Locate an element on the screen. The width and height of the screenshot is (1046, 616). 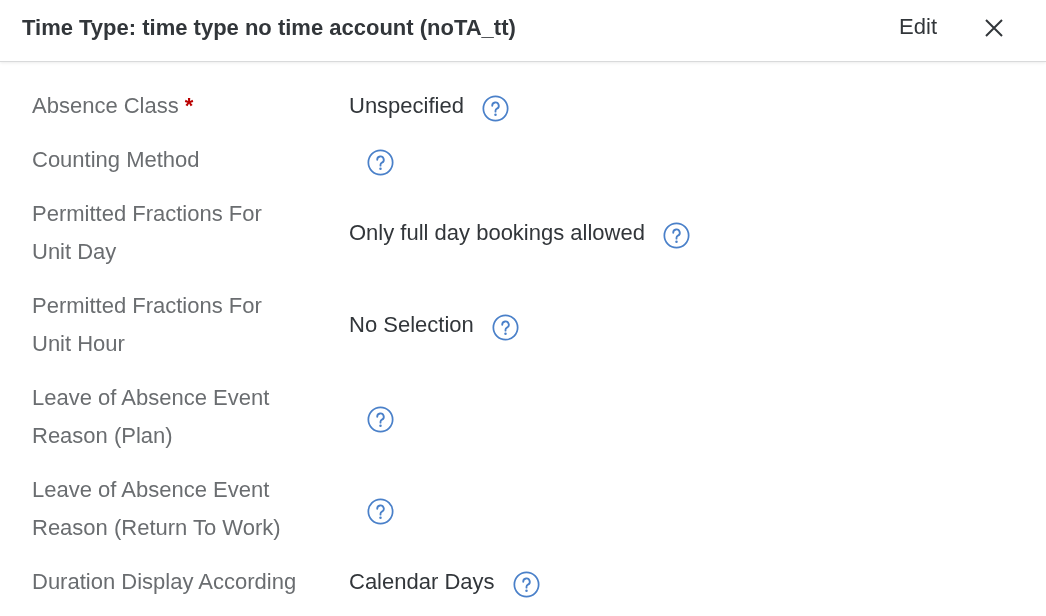
field-label: Leave of Absence Event Reason (Return To Work) is located at coordinates (156, 508).